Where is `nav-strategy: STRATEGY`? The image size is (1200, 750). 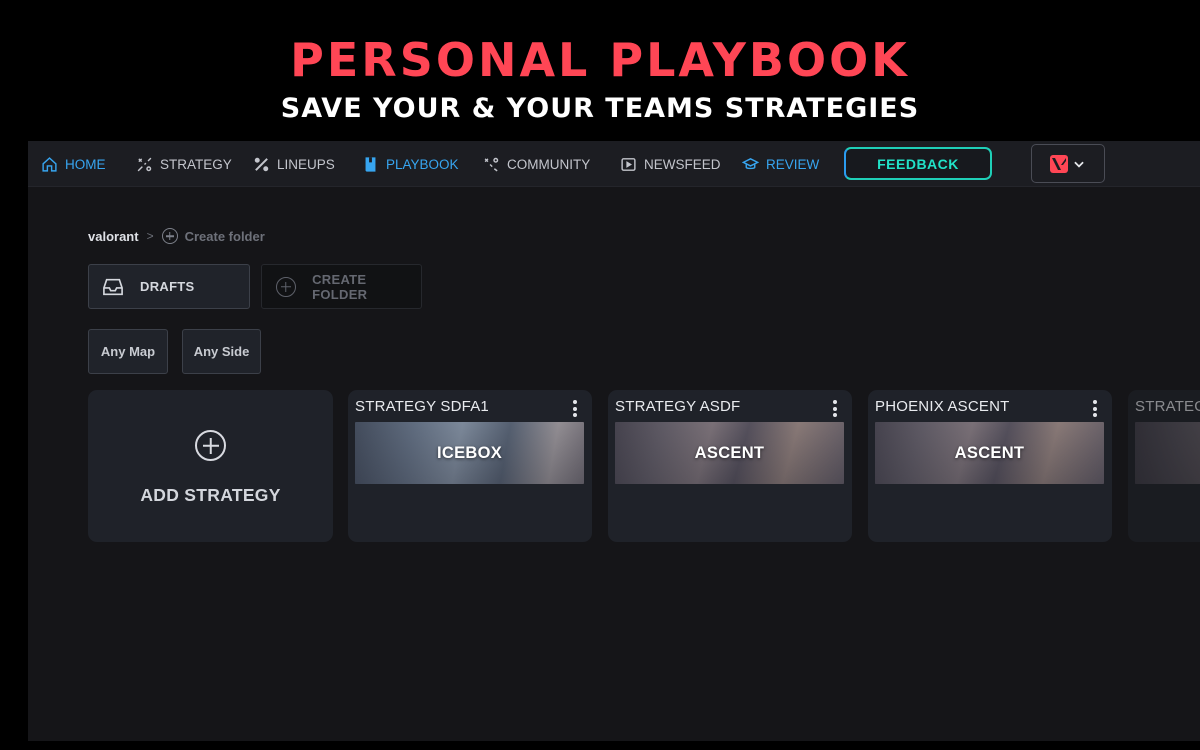 nav-strategy: STRATEGY is located at coordinates (183, 164).